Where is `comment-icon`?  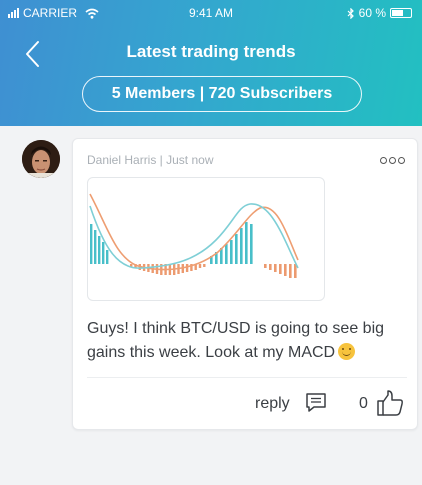 comment-icon is located at coordinates (316, 403).